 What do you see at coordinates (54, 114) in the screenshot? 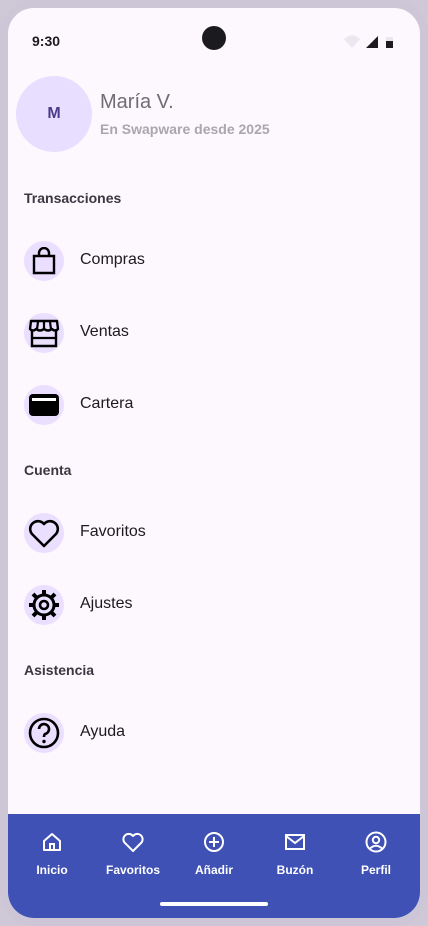
I see `avatar: M` at bounding box center [54, 114].